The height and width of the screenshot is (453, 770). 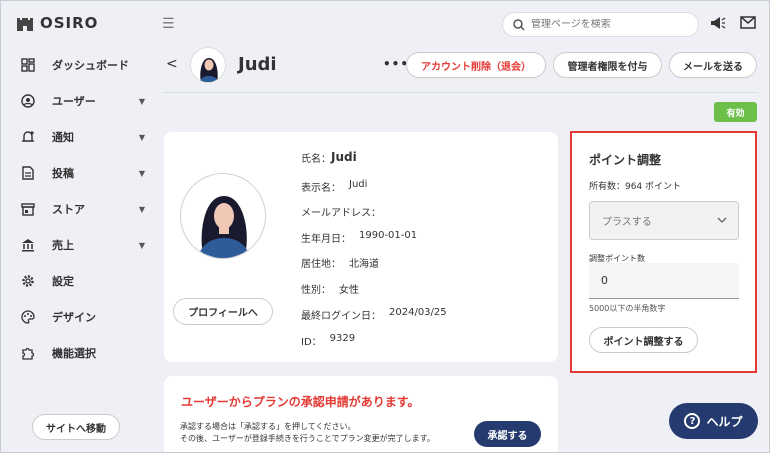 I want to click on document-icon, so click(x=28, y=173).